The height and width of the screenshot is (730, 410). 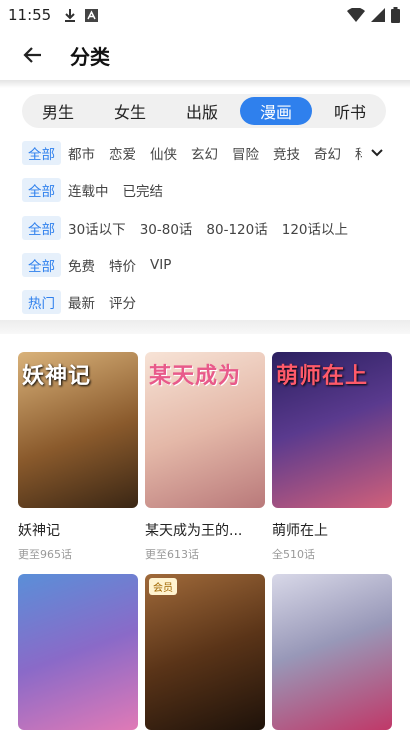 I want to click on book-cover: 某天成为, so click(x=205, y=430).